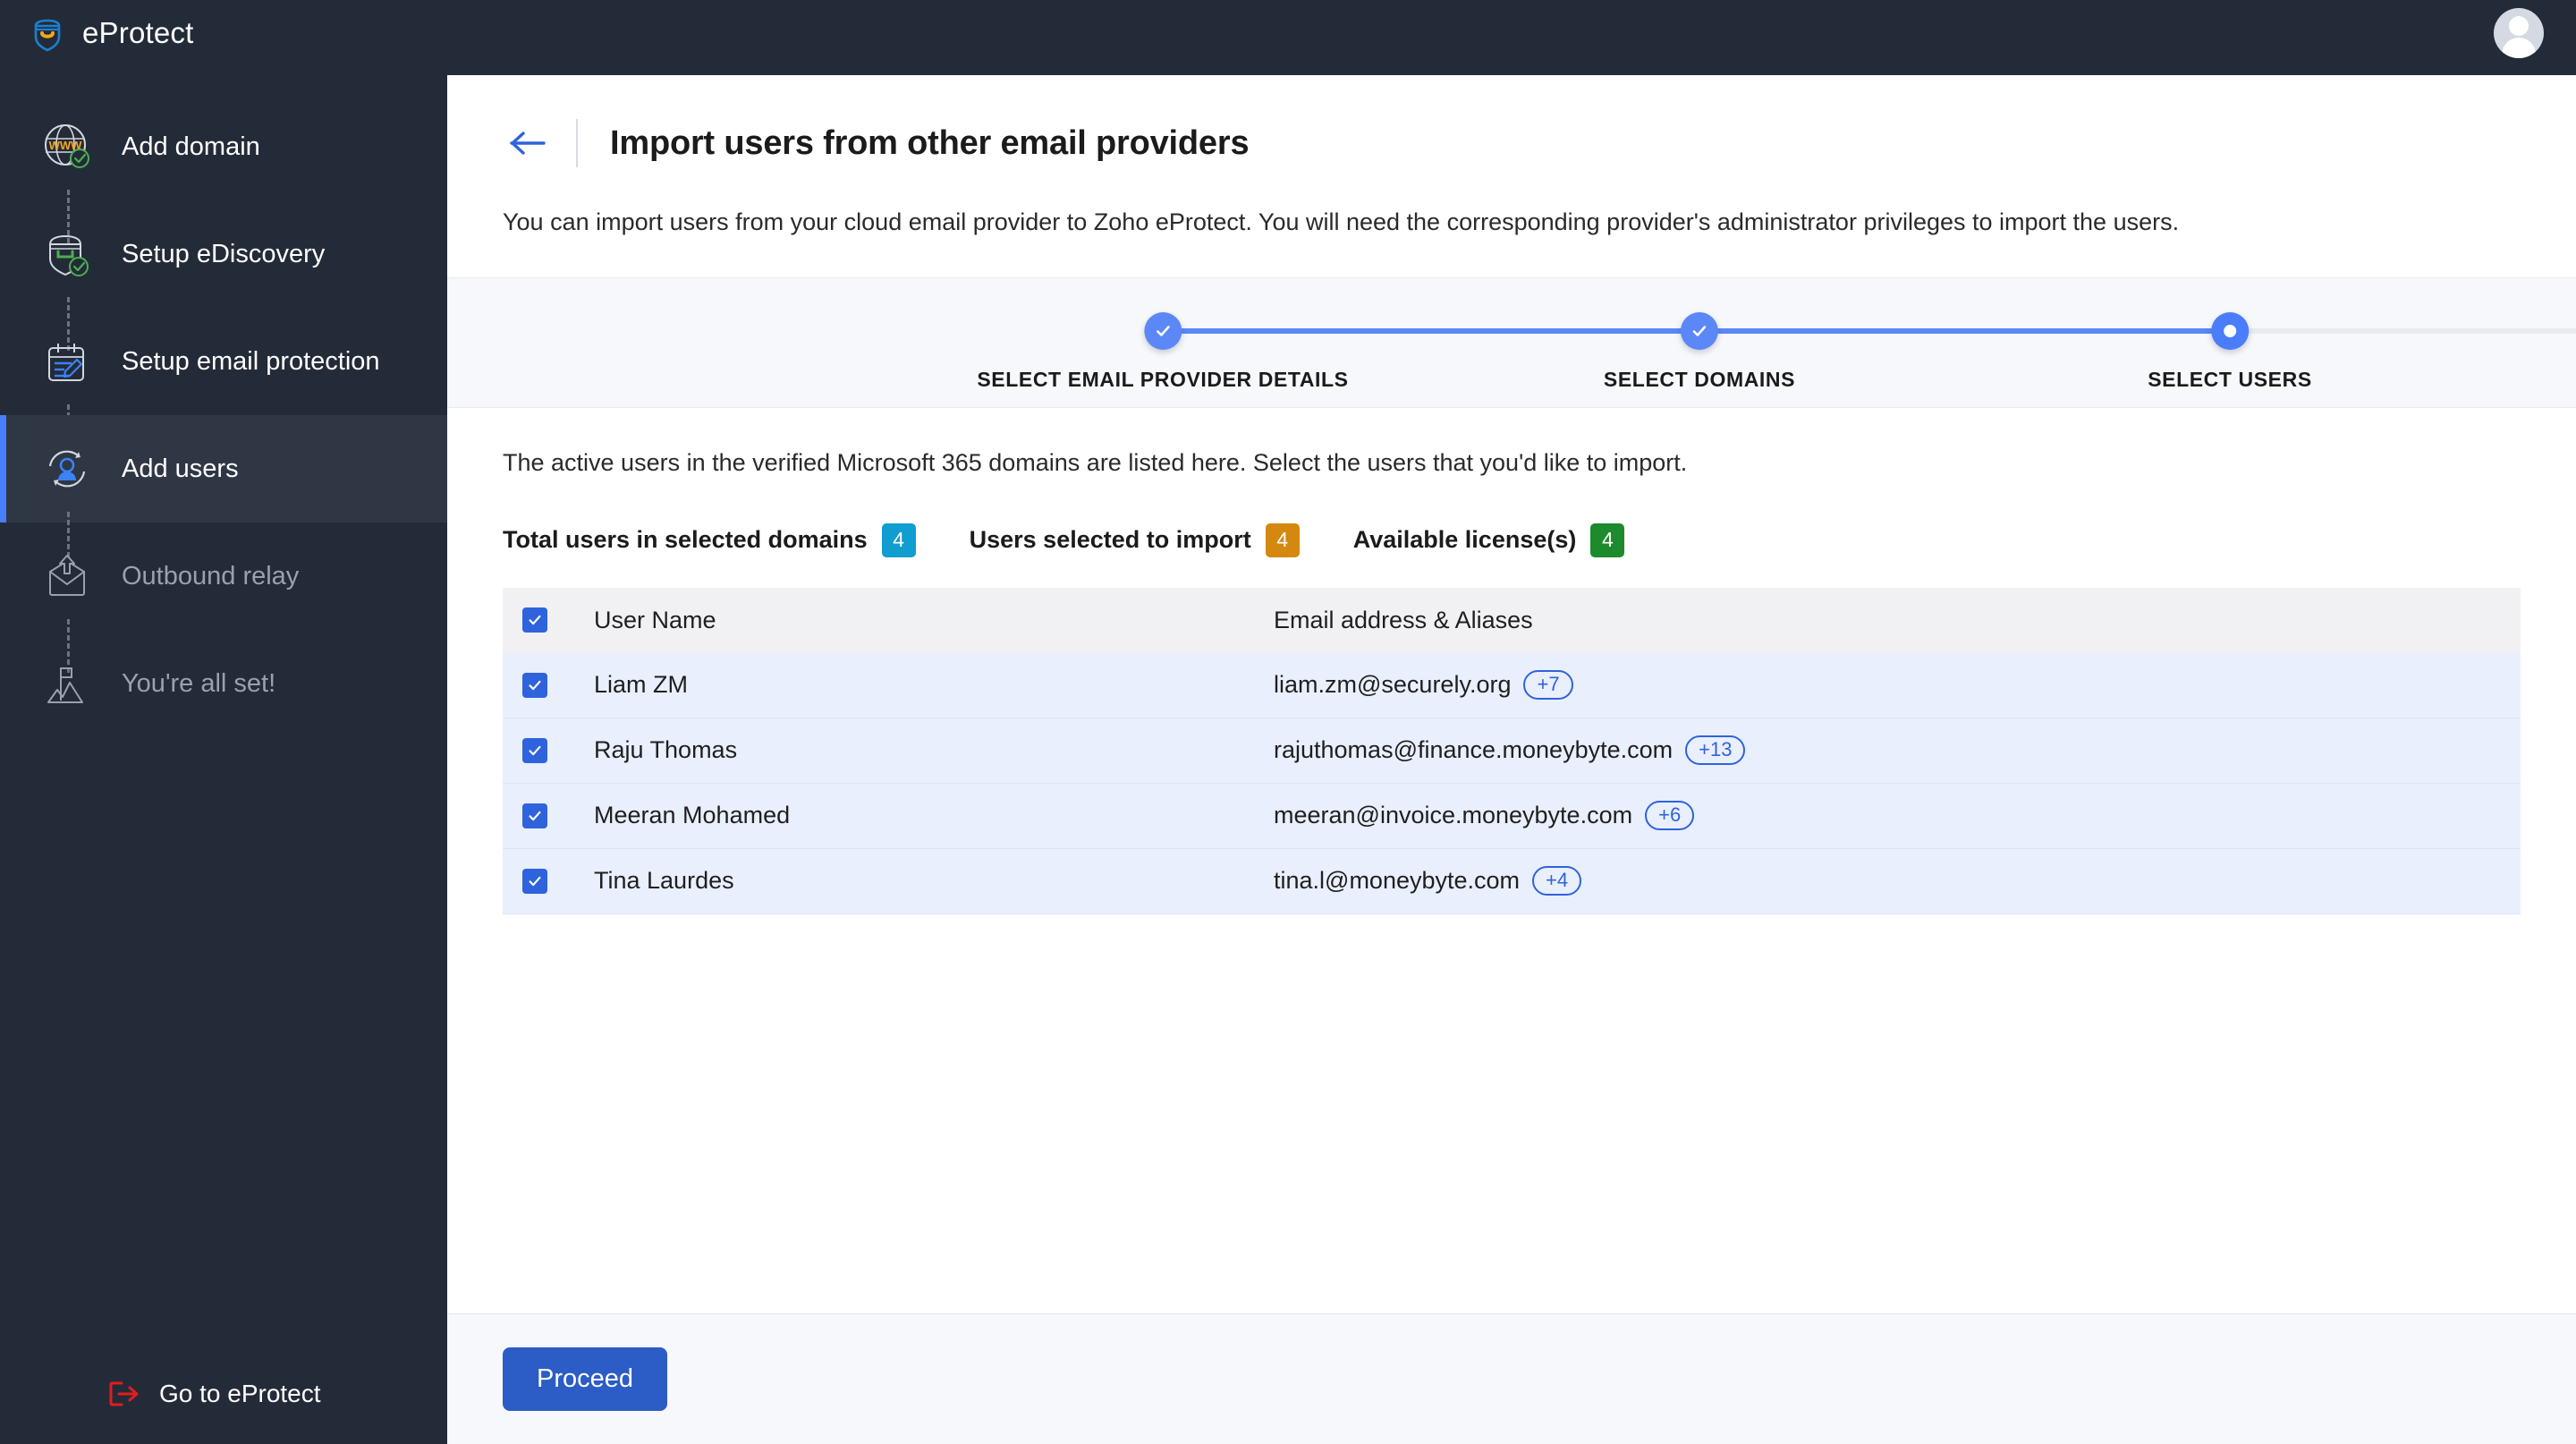  What do you see at coordinates (664, 881) in the screenshot?
I see `cell-user-name: Tina Laurdes` at bounding box center [664, 881].